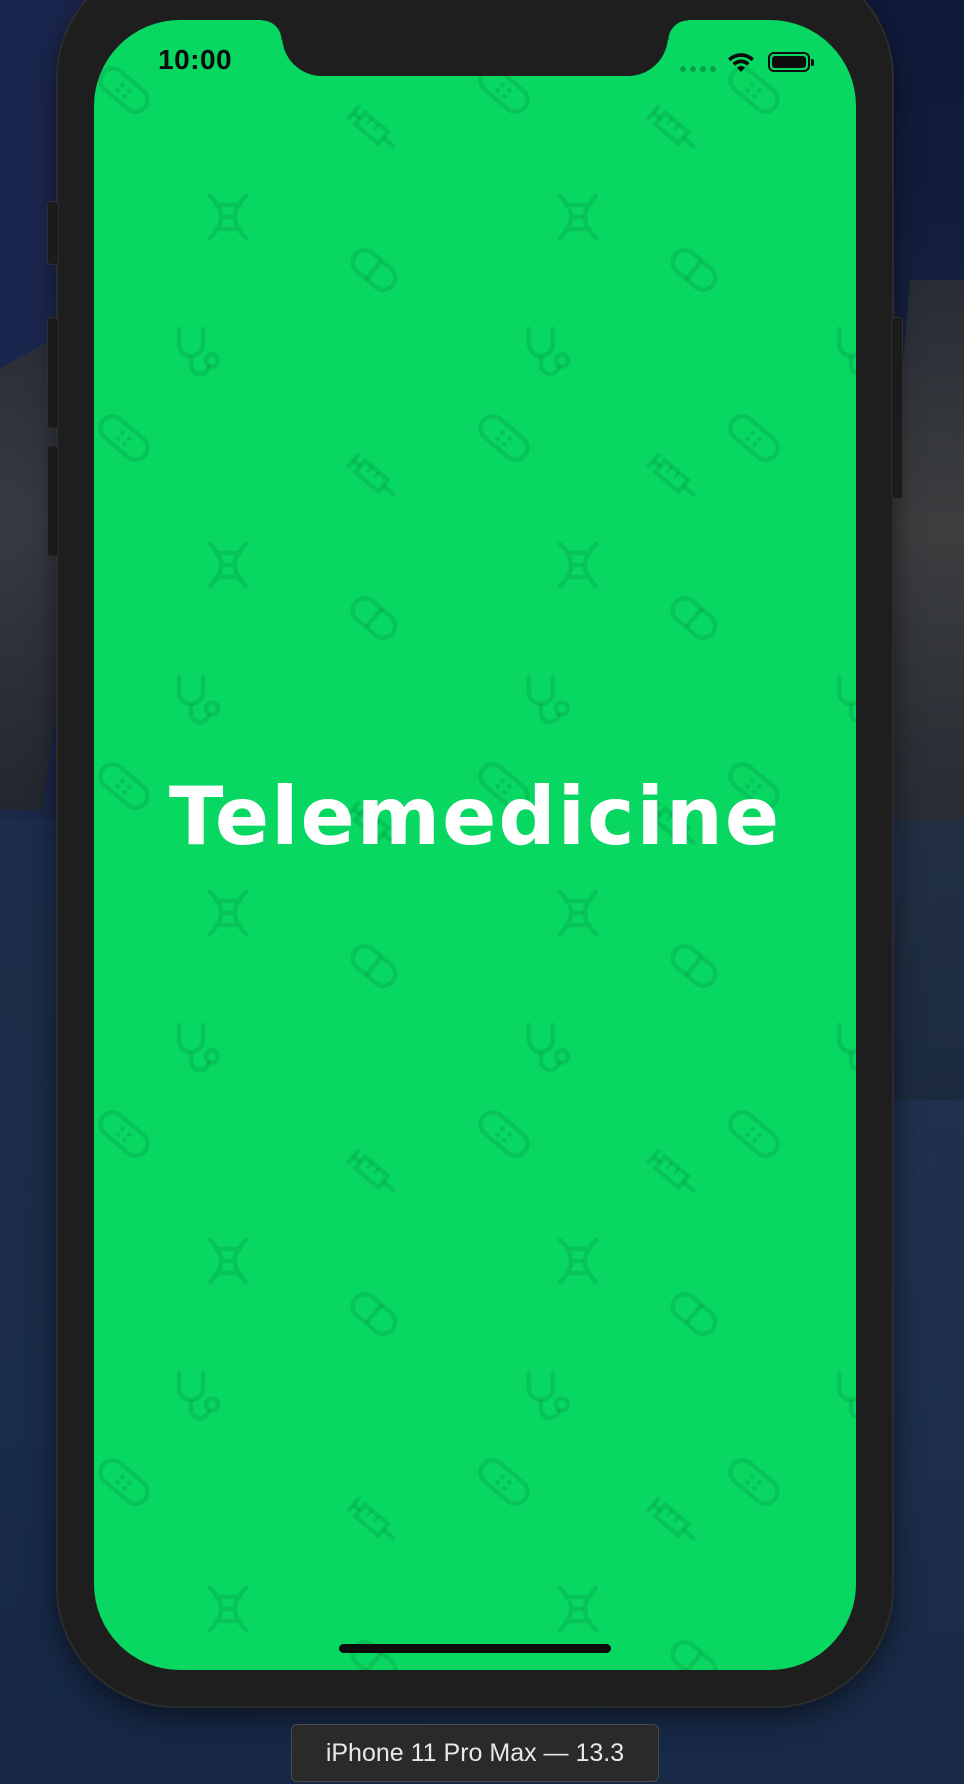 The image size is (964, 1784). What do you see at coordinates (53, 373) in the screenshot?
I see `volume-up-button` at bounding box center [53, 373].